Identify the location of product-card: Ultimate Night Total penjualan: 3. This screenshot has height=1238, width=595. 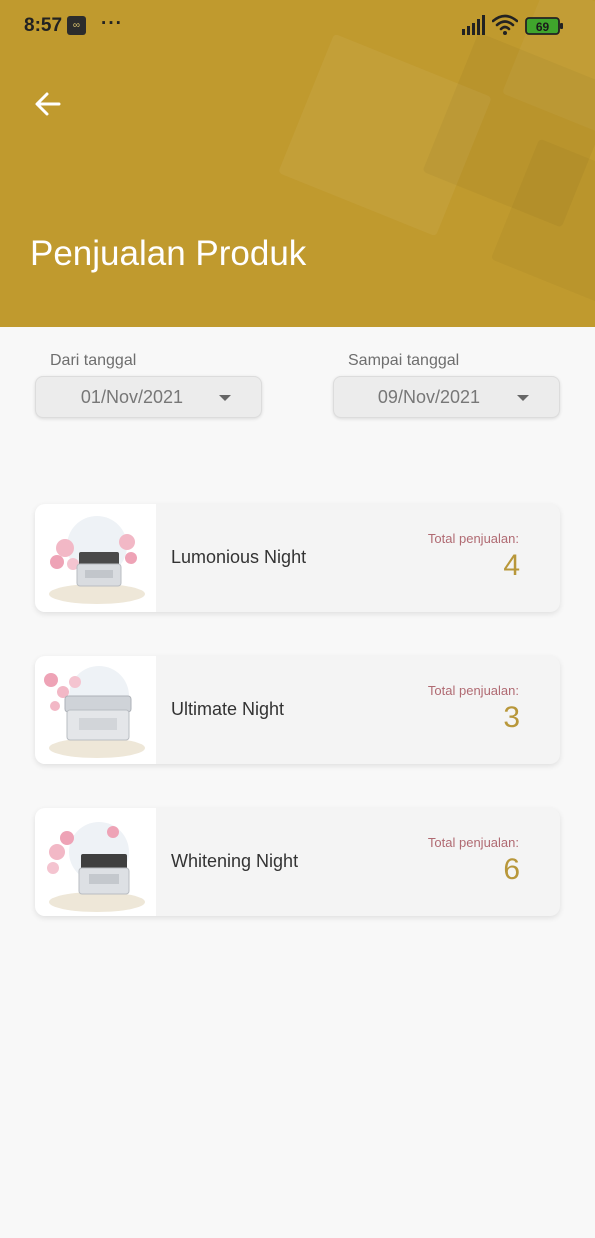
(297, 710).